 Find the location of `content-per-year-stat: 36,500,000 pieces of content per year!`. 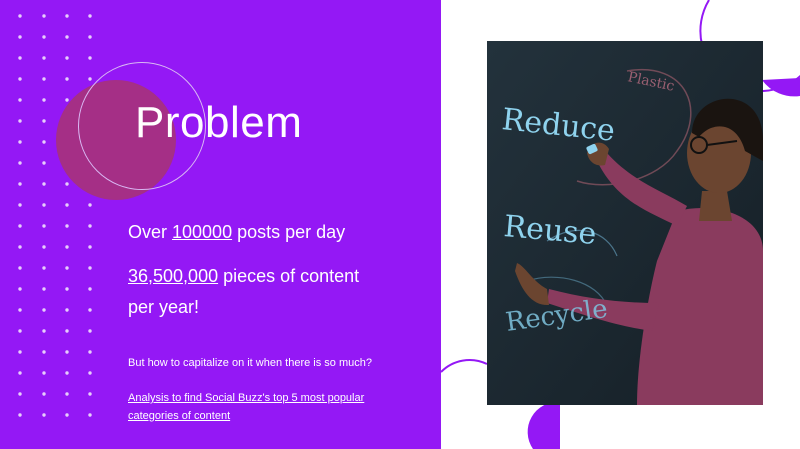

content-per-year-stat: 36,500,000 pieces of content per year! is located at coordinates (243, 291).